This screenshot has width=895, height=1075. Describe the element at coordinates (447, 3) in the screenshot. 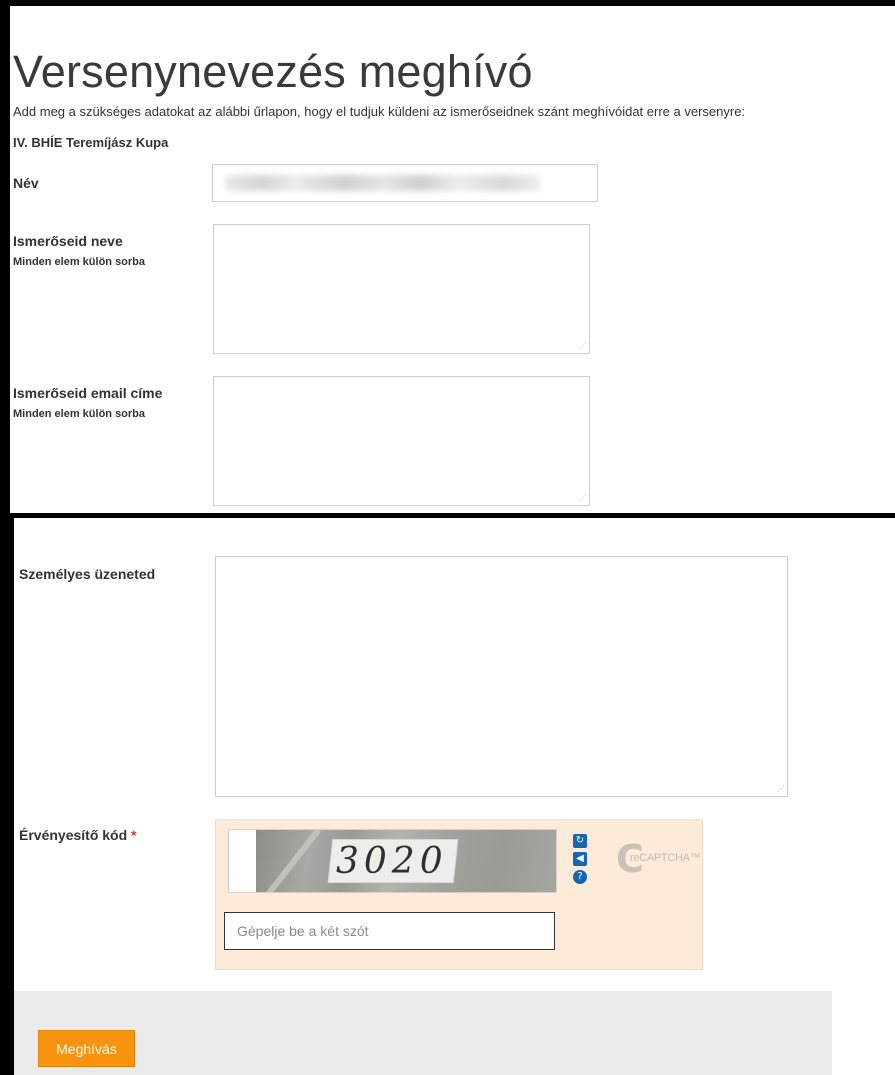

I see `screenshot-frame-top` at that location.